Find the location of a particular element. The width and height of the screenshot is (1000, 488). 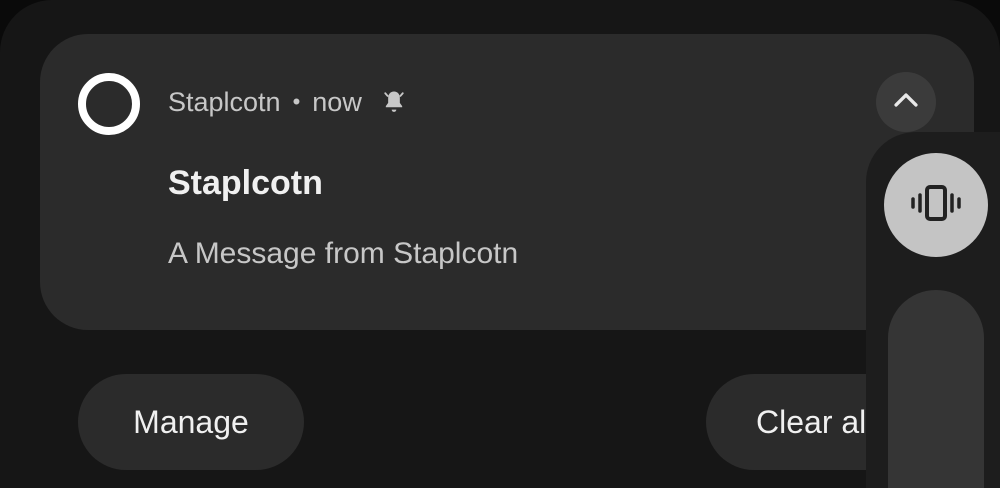

volume-slider is located at coordinates (936, 389).